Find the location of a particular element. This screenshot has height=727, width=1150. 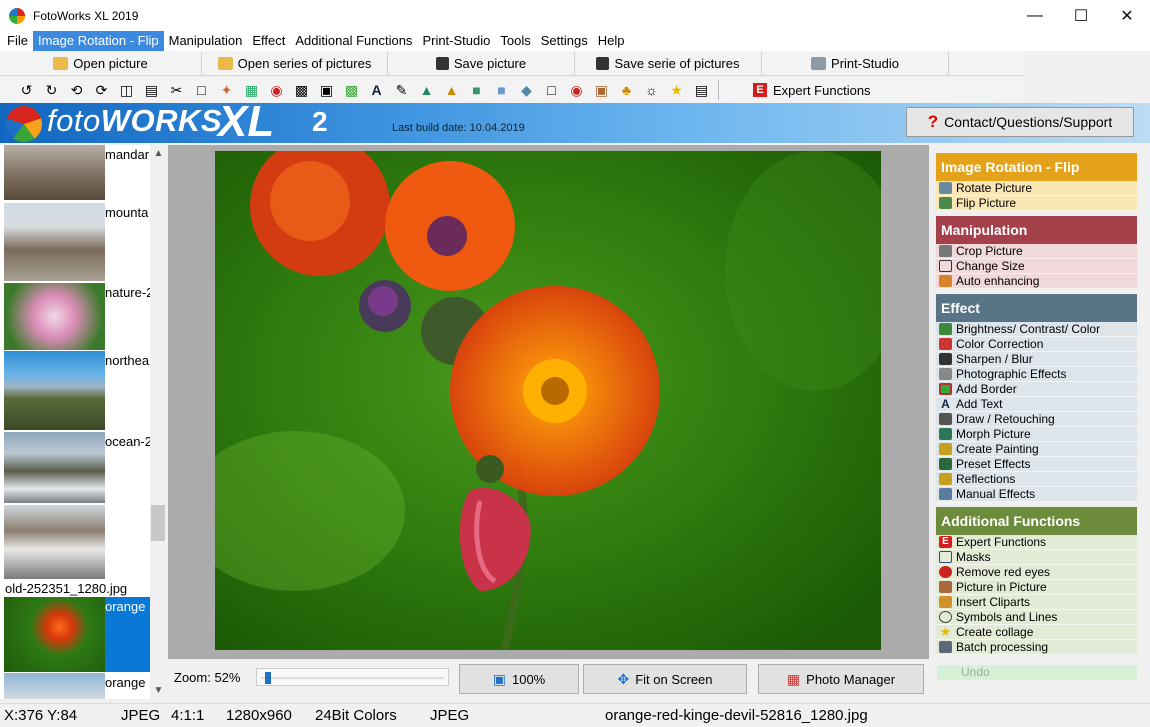

menu-file: File is located at coordinates (17, 41).